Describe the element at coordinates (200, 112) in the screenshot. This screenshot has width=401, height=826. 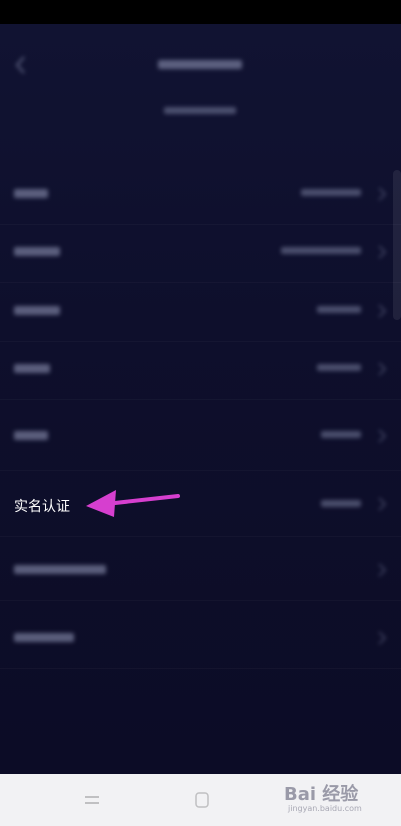
I see `page-subtitle` at that location.